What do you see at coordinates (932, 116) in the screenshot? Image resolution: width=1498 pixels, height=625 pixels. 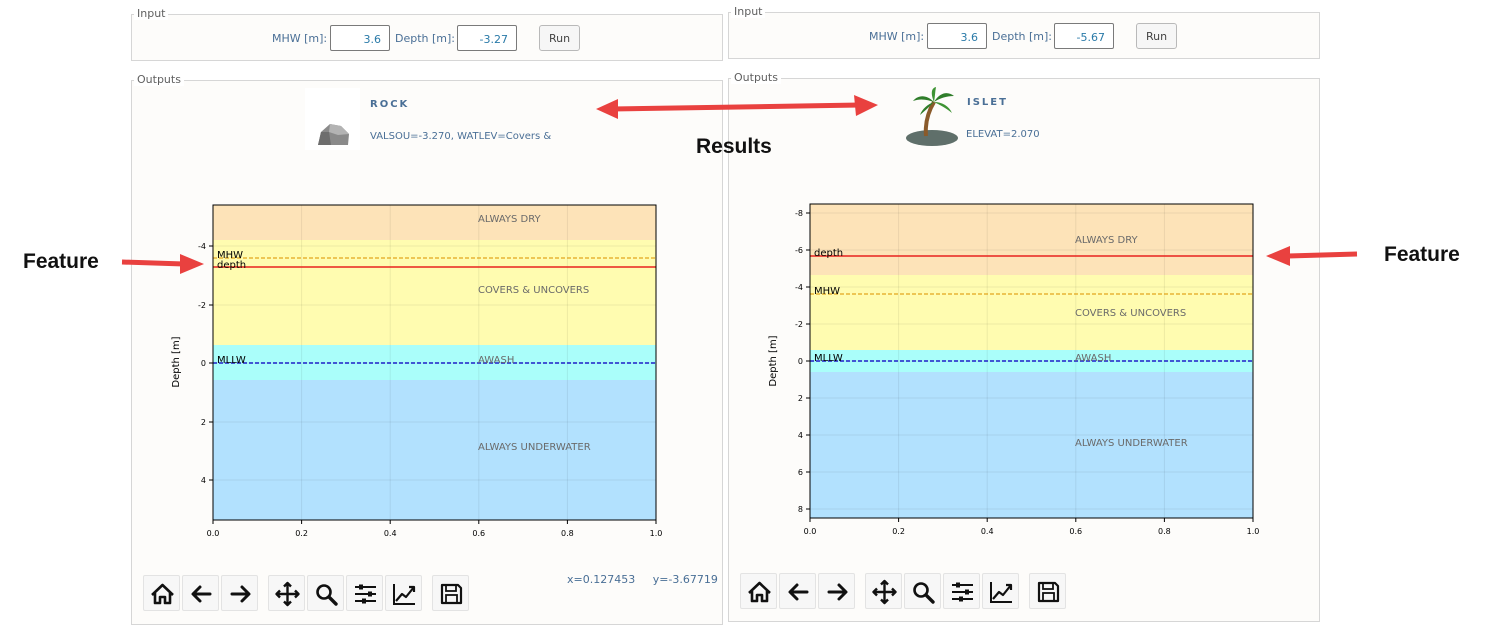 I see `islet-palm-icon` at bounding box center [932, 116].